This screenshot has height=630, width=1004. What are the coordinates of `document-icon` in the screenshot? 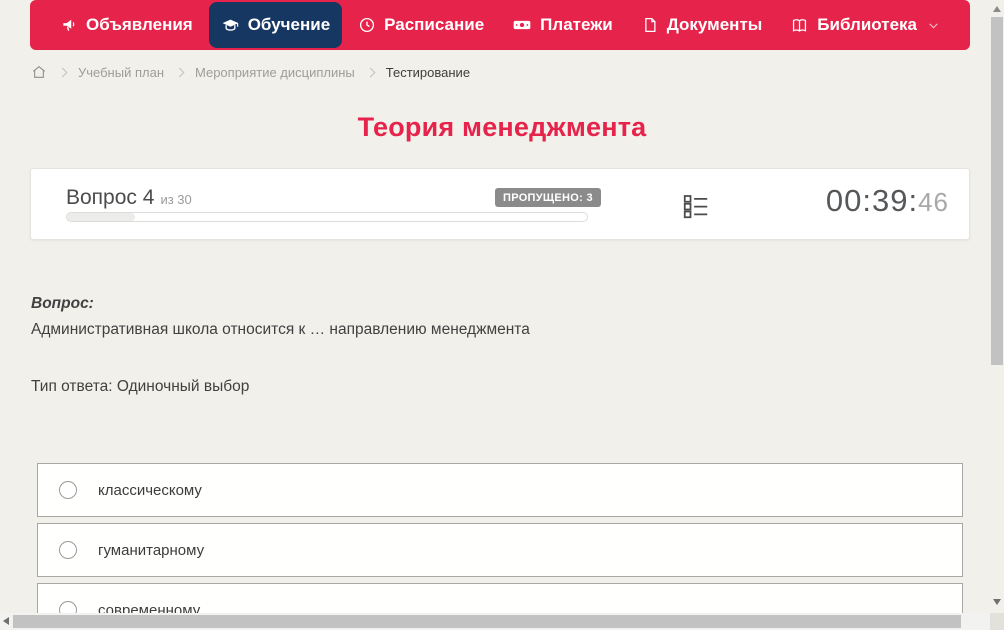 It's located at (650, 25).